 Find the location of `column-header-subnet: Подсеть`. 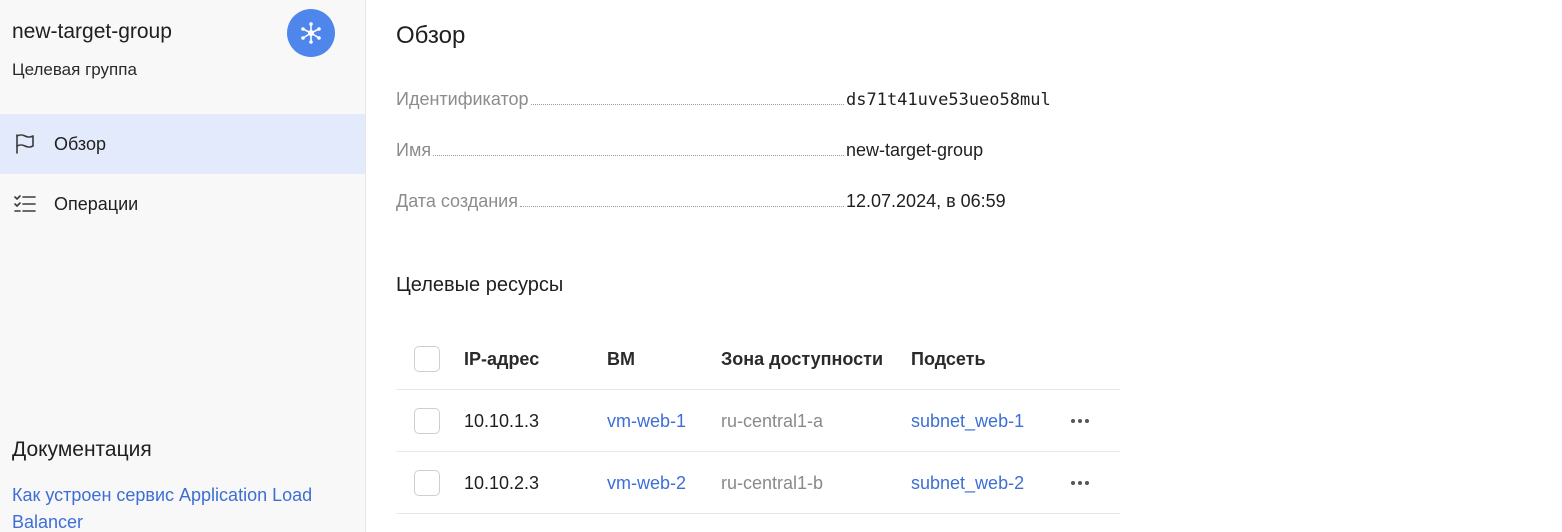

column-header-subnet: Подсеть is located at coordinates (948, 359).